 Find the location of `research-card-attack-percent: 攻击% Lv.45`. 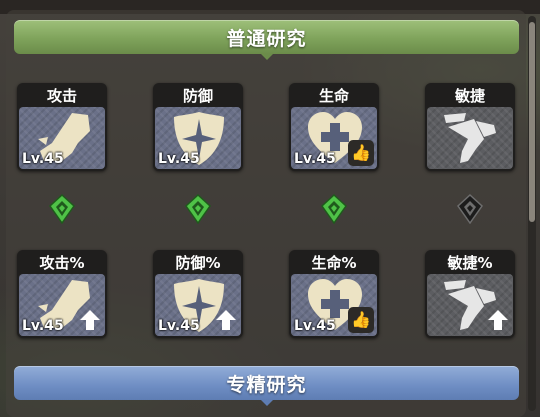

research-card-attack-percent: 攻击% Lv.45 is located at coordinates (62, 294).